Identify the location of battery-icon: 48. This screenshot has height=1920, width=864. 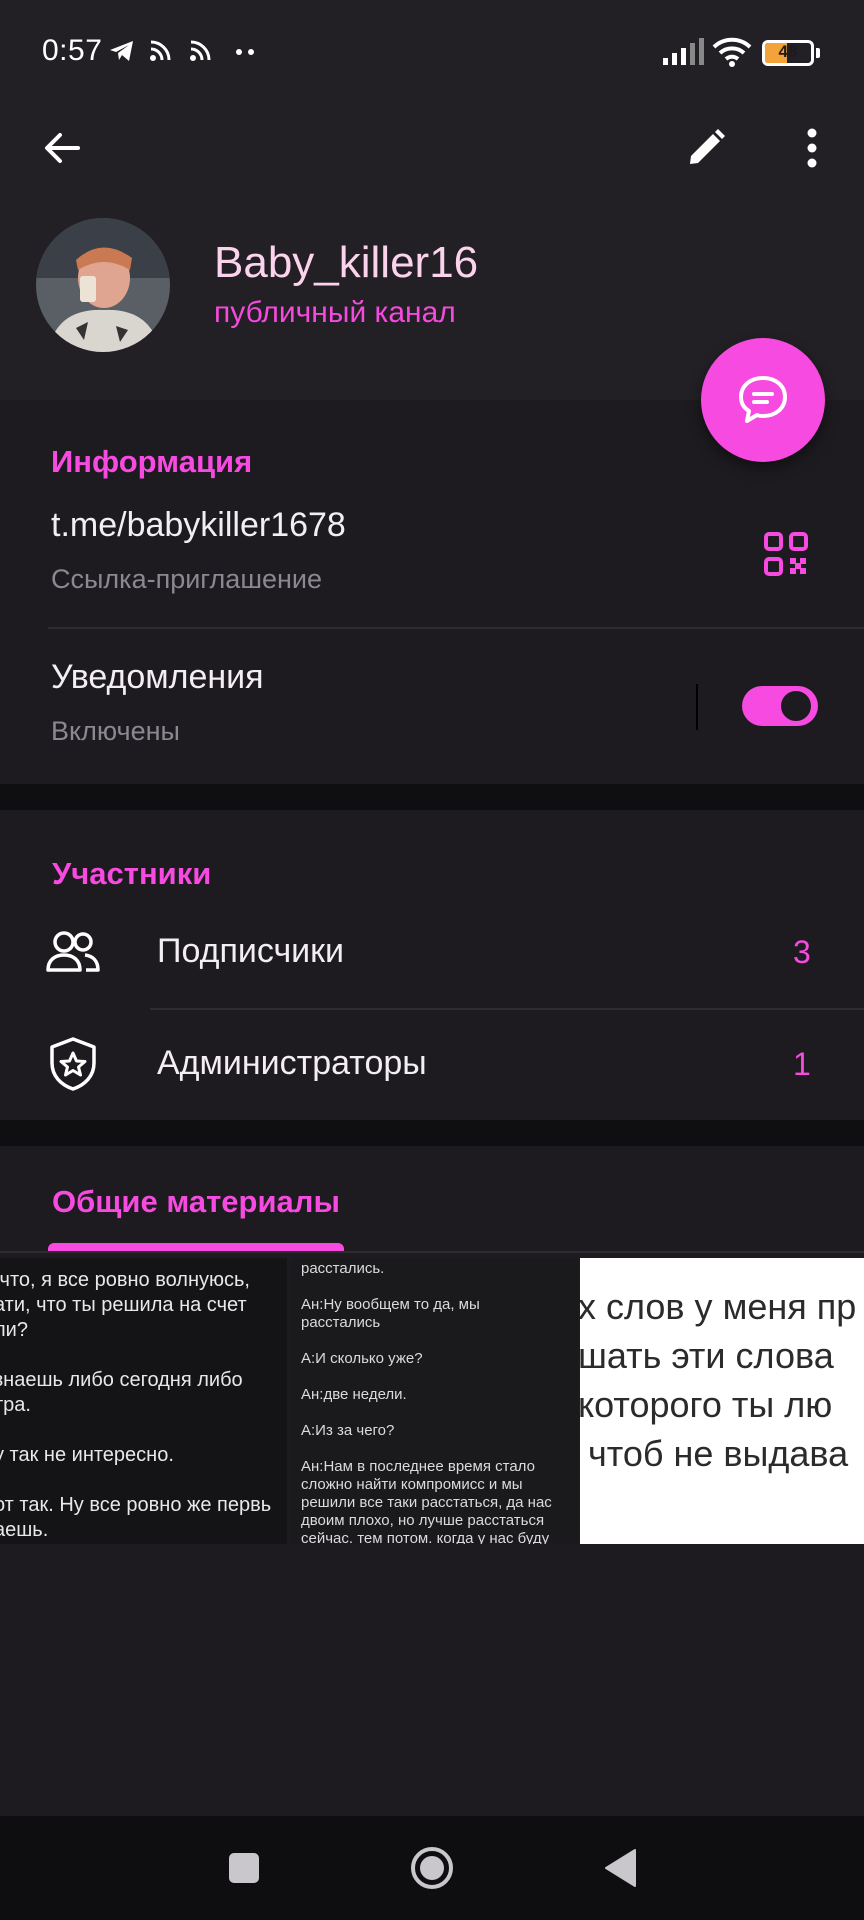
(788, 53).